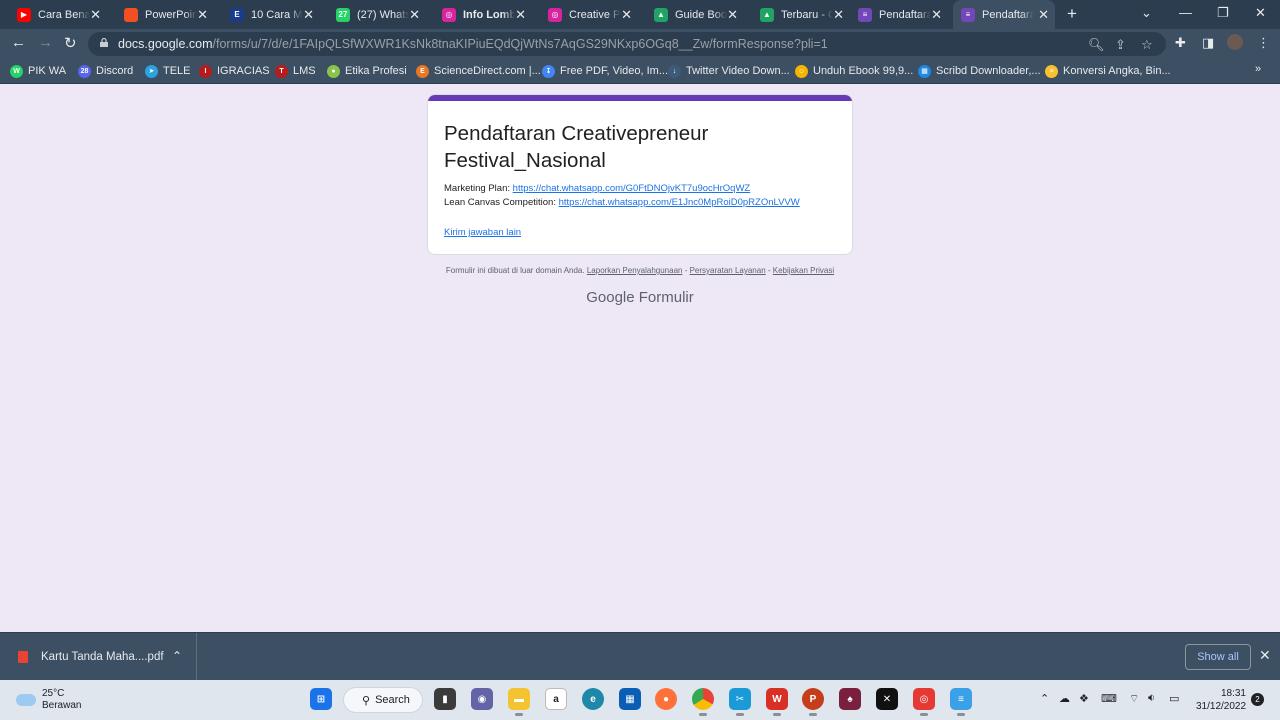 The width and height of the screenshot is (1280, 720). I want to click on scribd-icon: ▦, so click(924, 71).